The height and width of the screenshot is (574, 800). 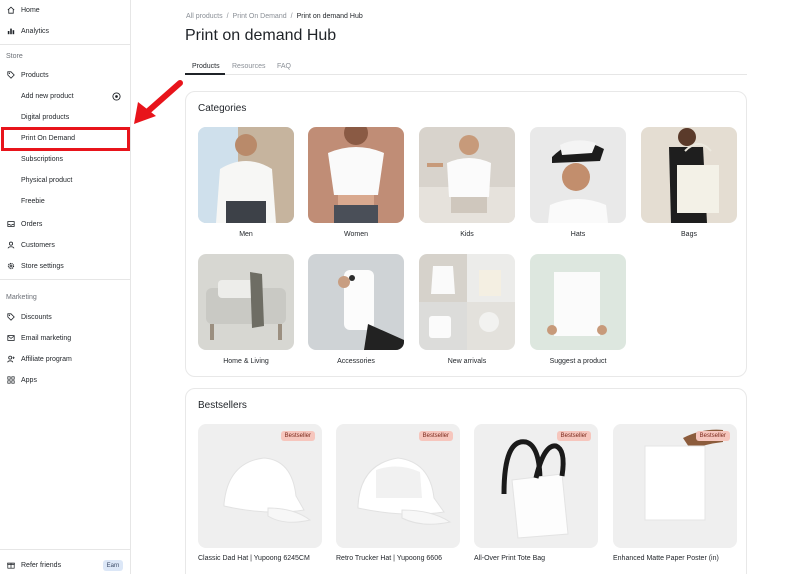 What do you see at coordinates (47, 96) in the screenshot?
I see `sidebar-item-label: Add new product` at bounding box center [47, 96].